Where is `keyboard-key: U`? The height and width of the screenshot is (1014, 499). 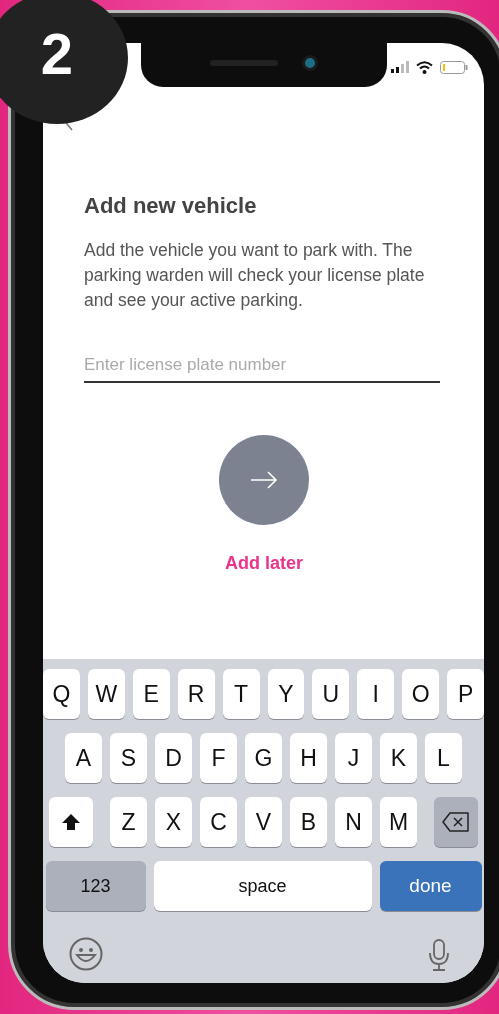 keyboard-key: U is located at coordinates (331, 694).